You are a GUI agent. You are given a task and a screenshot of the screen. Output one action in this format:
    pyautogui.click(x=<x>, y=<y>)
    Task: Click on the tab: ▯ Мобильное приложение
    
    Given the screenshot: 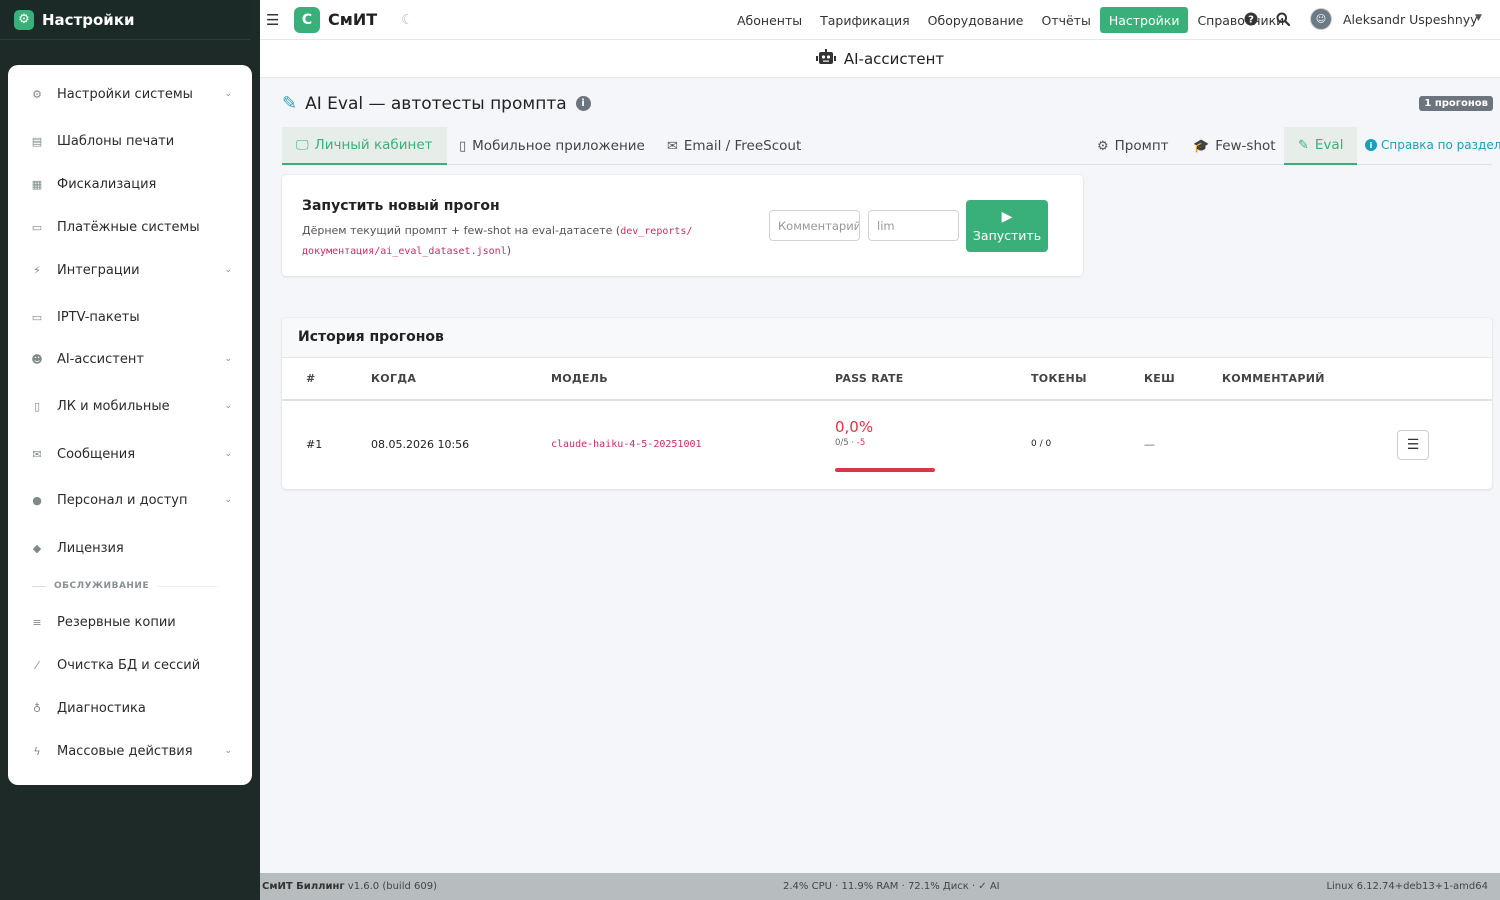 What is the action you would take?
    pyautogui.click(x=552, y=146)
    